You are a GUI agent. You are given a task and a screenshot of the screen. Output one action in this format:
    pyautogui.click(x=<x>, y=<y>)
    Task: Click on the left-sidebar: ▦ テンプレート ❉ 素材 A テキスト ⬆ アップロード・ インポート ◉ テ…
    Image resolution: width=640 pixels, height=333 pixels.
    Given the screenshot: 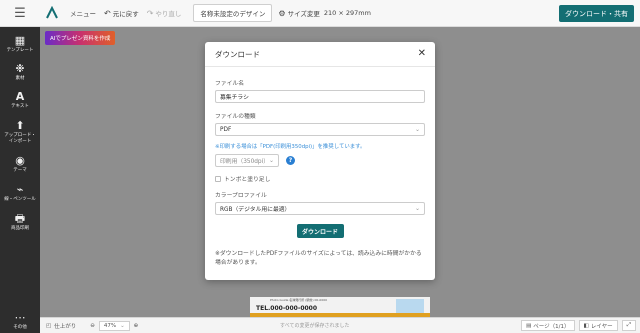 What is the action you would take?
    pyautogui.click(x=20, y=180)
    